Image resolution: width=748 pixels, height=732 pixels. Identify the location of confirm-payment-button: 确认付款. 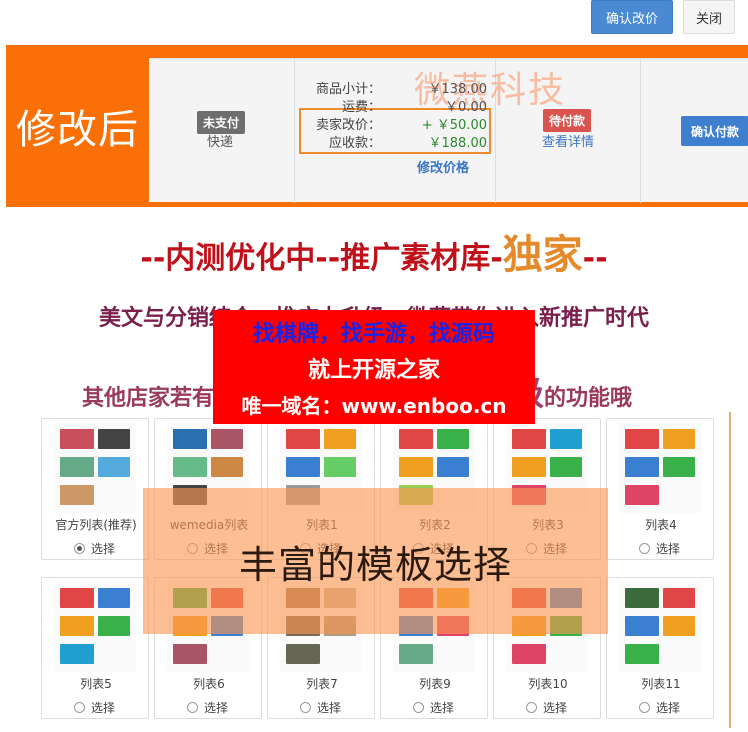
(714, 131).